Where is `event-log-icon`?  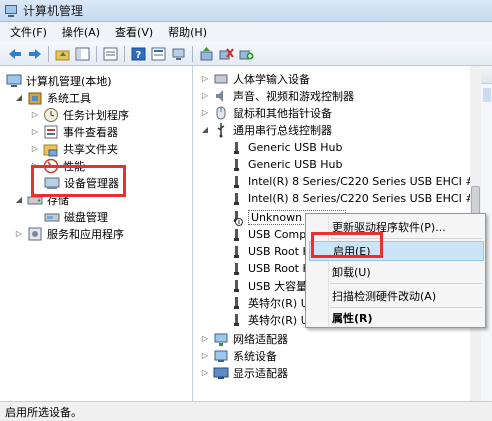 event-log-icon is located at coordinates (51, 132).